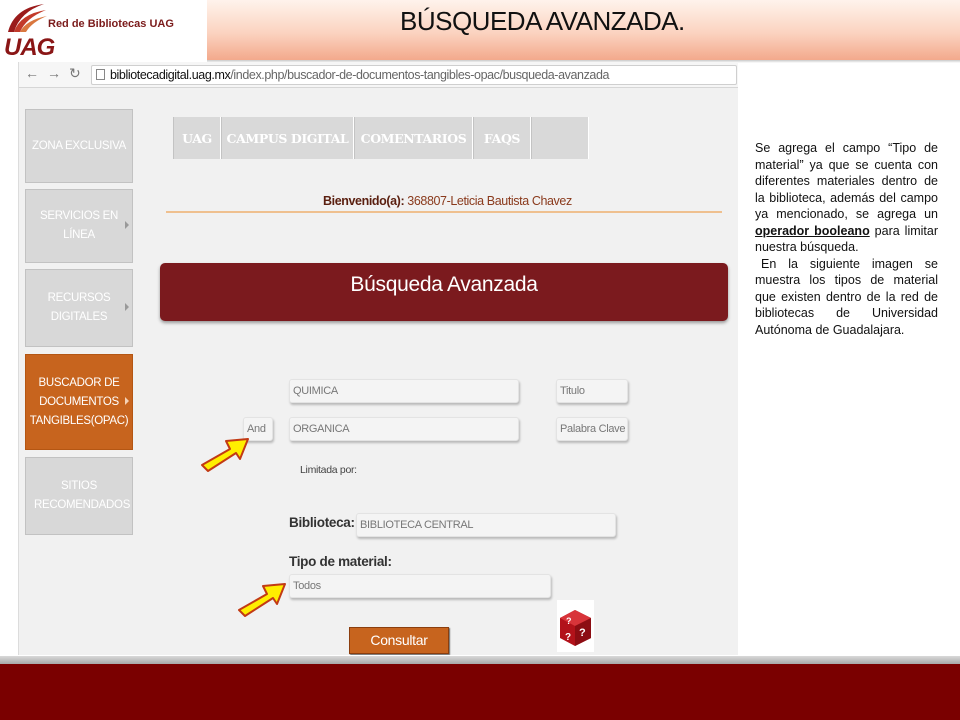 The height and width of the screenshot is (720, 960). I want to click on tab-label: FAQS, so click(502, 138).